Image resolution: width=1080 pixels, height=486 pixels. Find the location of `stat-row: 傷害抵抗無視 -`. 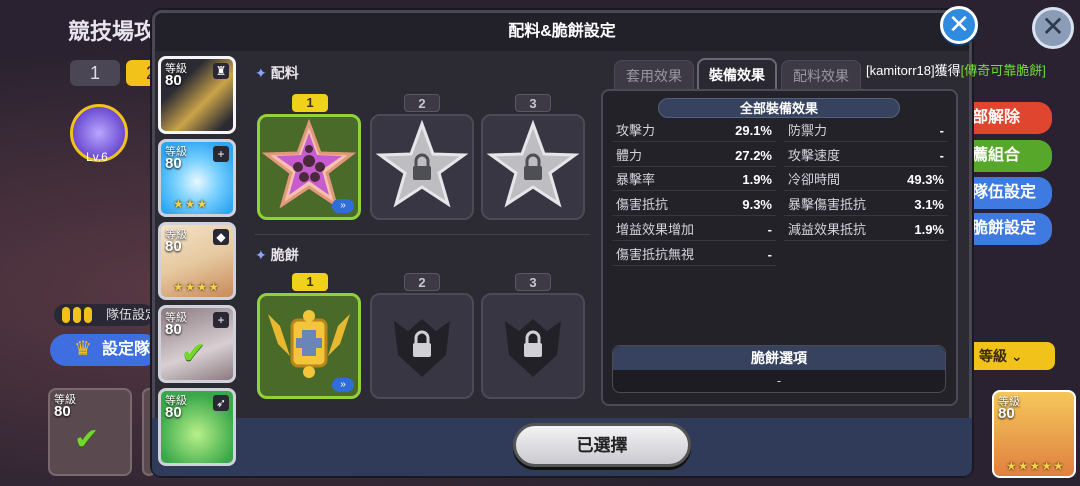

stat-row: 傷害抵抗無視 - is located at coordinates (694, 255).